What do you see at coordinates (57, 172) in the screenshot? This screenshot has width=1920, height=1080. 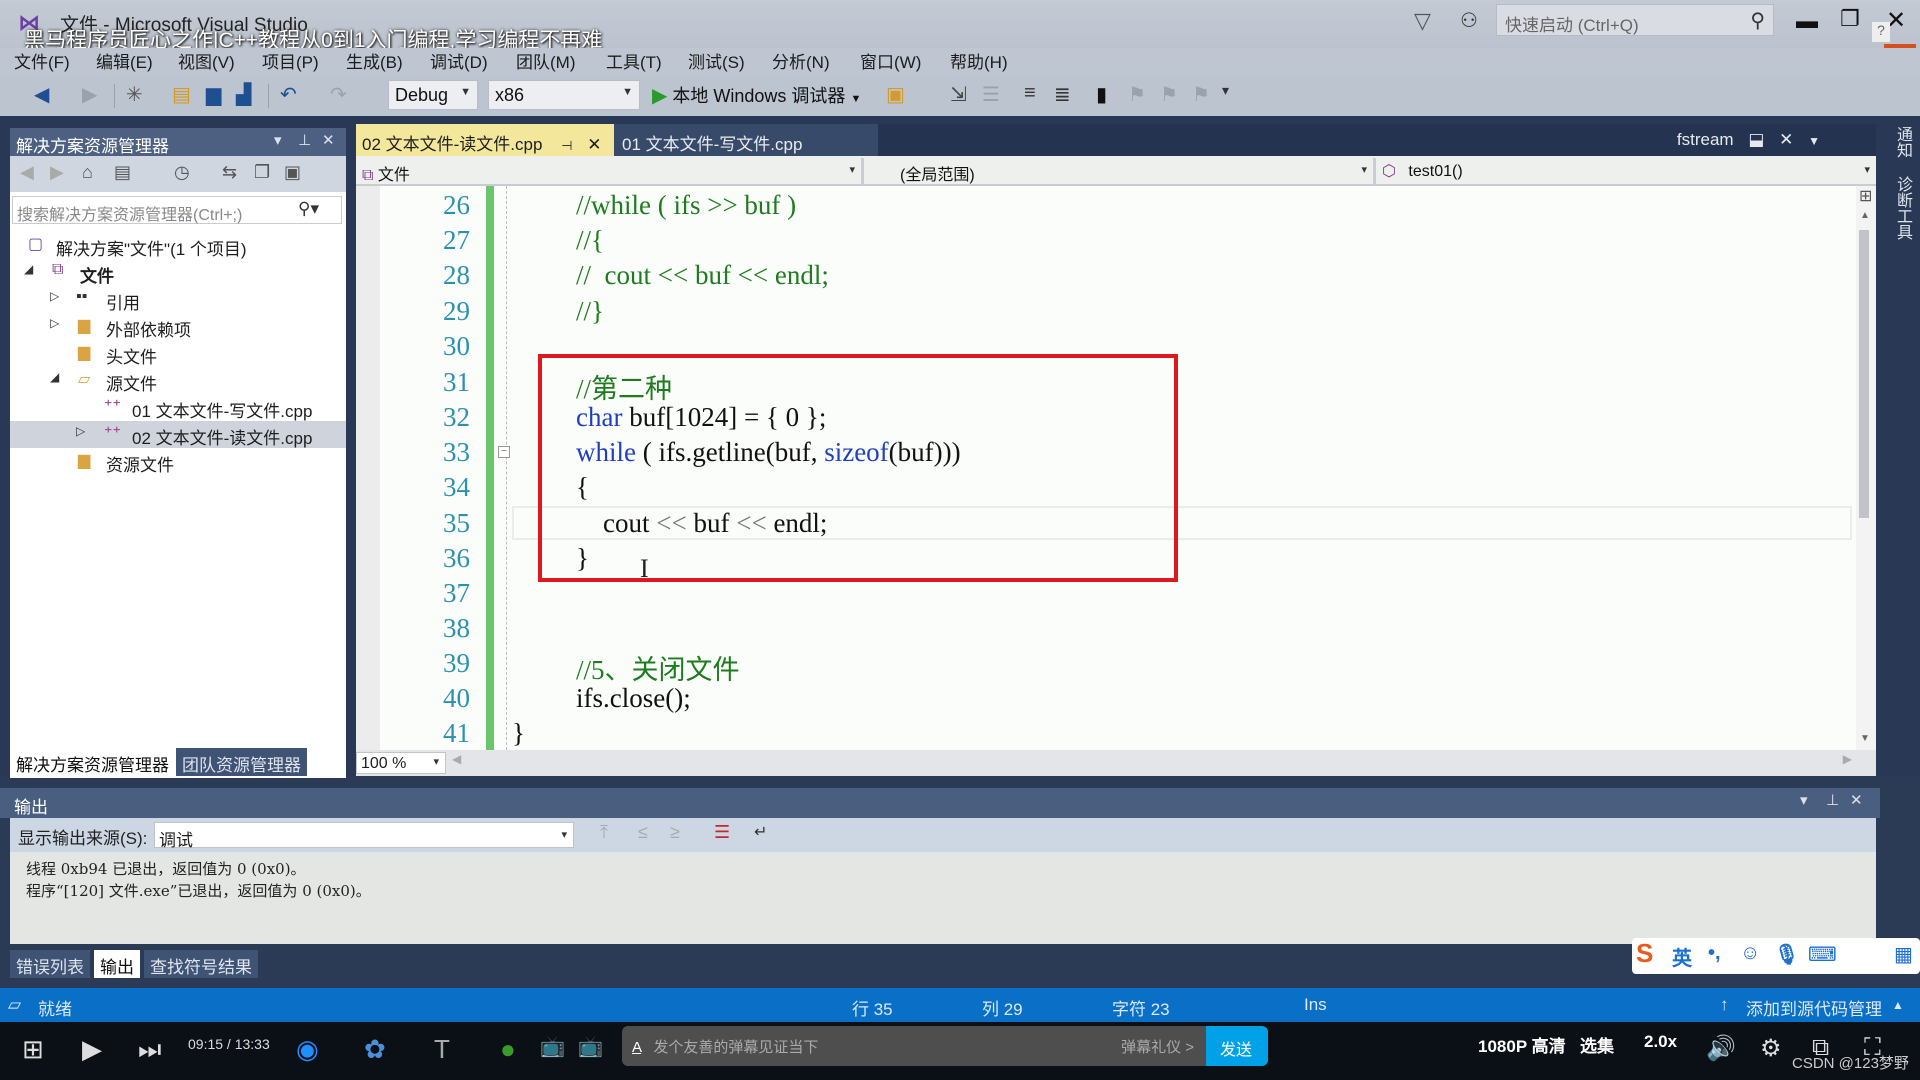 I see `forward-icon: ▶` at bounding box center [57, 172].